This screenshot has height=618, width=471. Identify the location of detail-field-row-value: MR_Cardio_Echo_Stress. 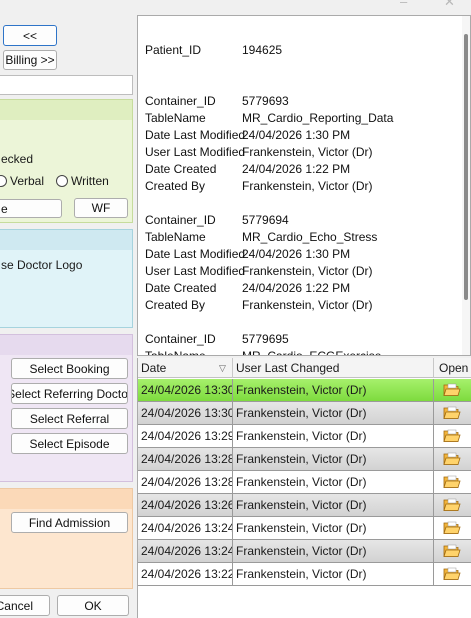
(310, 237).